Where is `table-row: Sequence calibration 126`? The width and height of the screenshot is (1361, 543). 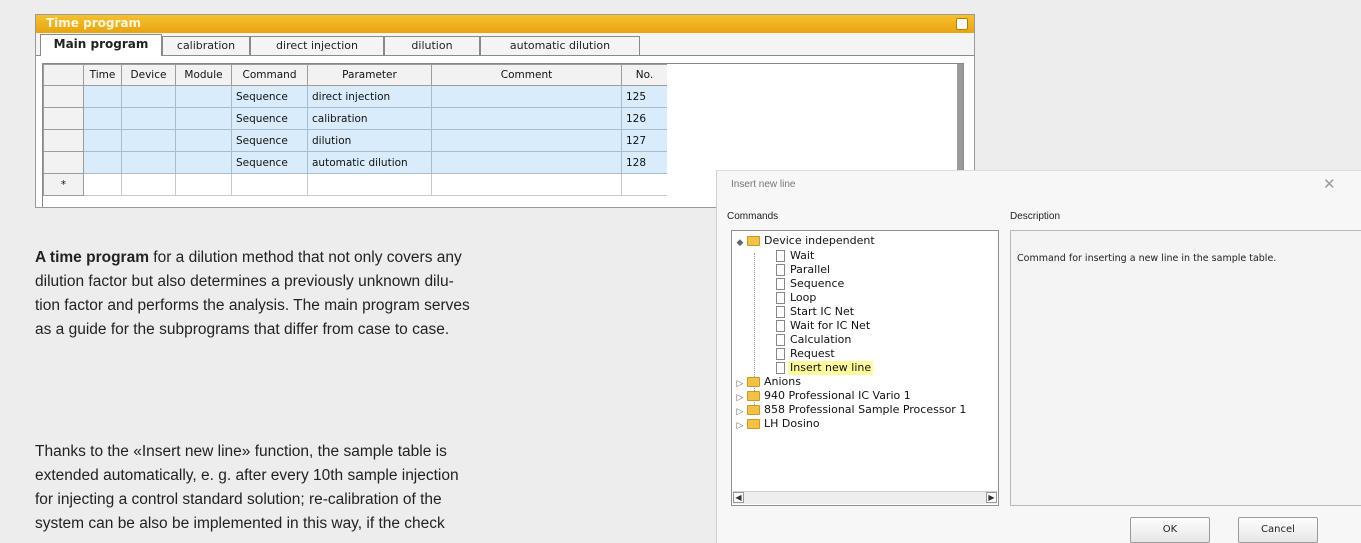 table-row: Sequence calibration 126 is located at coordinates (355, 118).